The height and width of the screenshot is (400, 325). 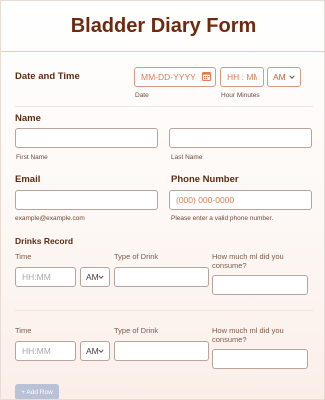 What do you see at coordinates (187, 157) in the screenshot?
I see `last-name-sublabel: Last Name` at bounding box center [187, 157].